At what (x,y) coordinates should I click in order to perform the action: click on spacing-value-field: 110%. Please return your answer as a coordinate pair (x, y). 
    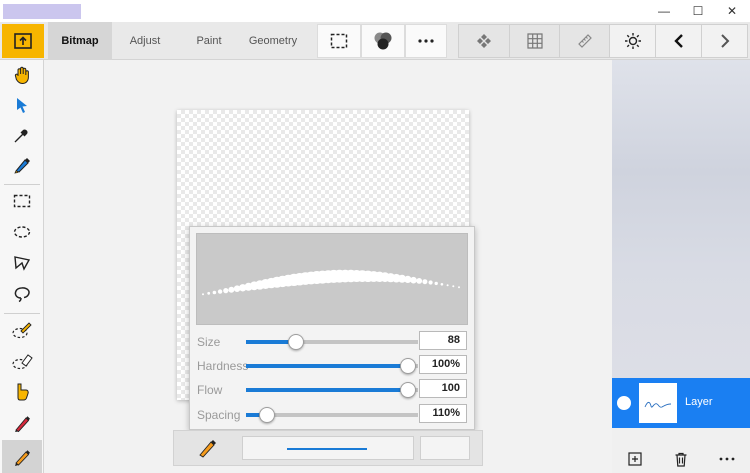
    Looking at the image, I should click on (443, 413).